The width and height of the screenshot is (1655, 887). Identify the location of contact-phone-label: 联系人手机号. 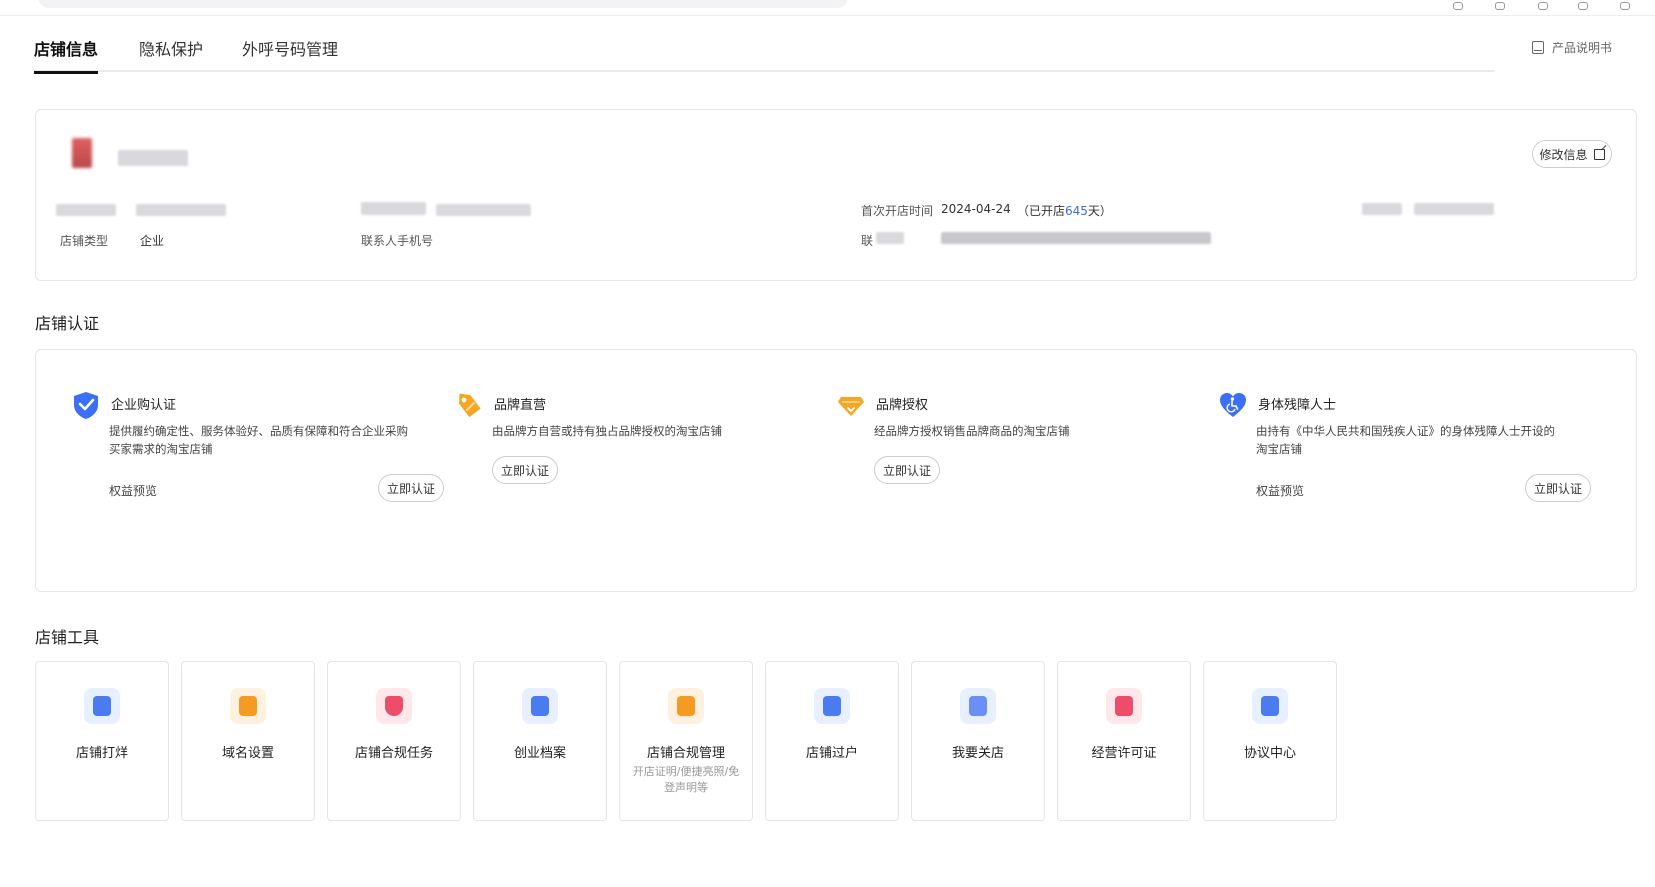
(397, 241).